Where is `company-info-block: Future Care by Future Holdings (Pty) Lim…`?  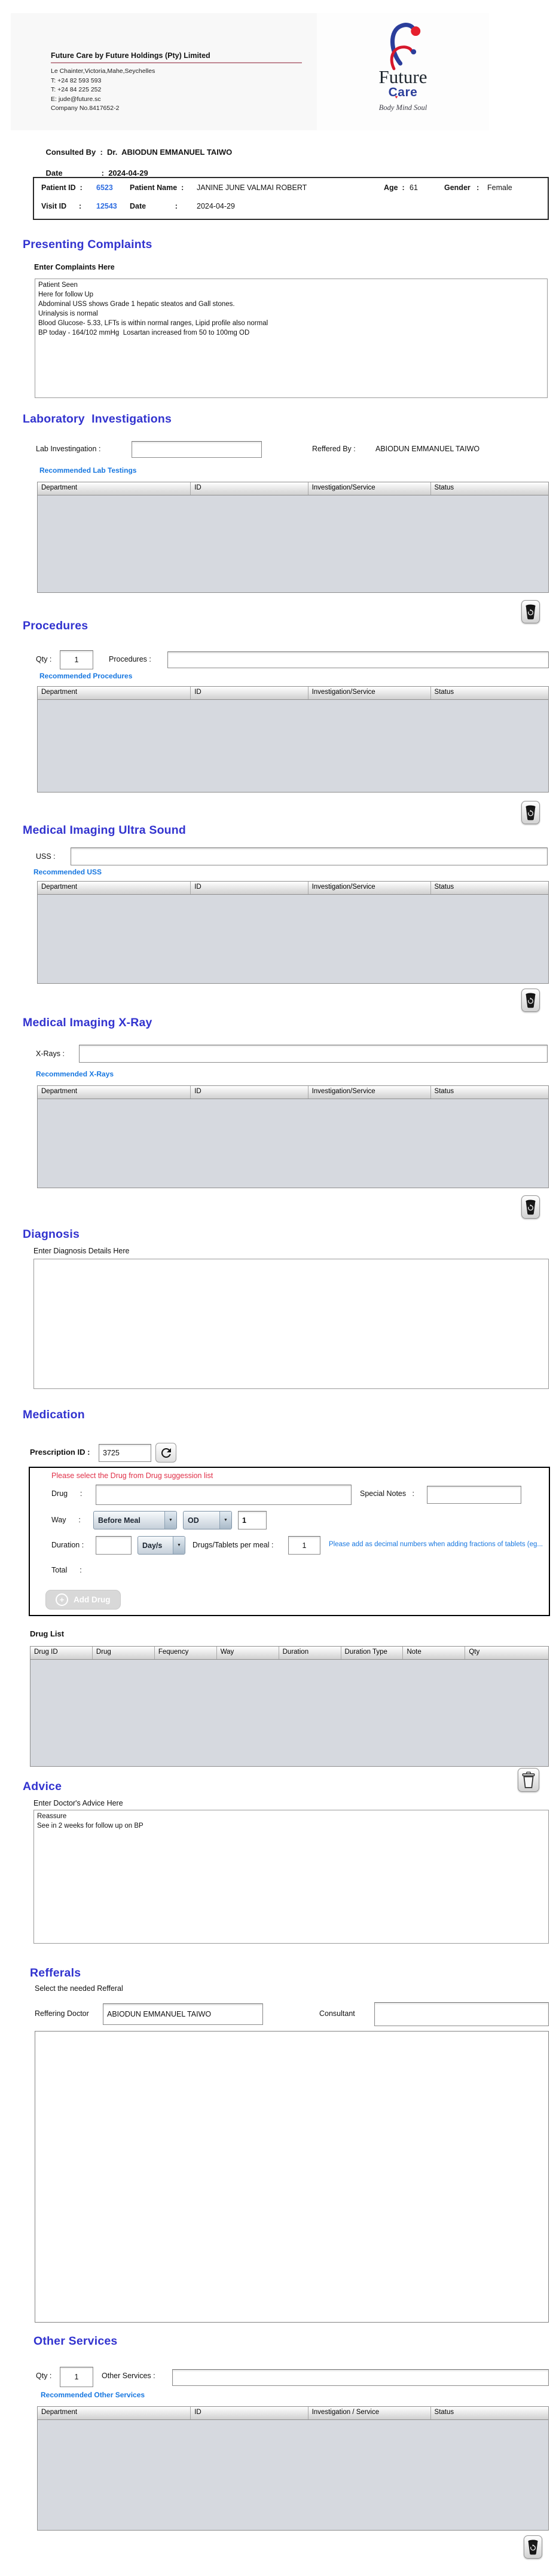 company-info-block: Future Care by Future Holdings (Pty) Lim… is located at coordinates (180, 82).